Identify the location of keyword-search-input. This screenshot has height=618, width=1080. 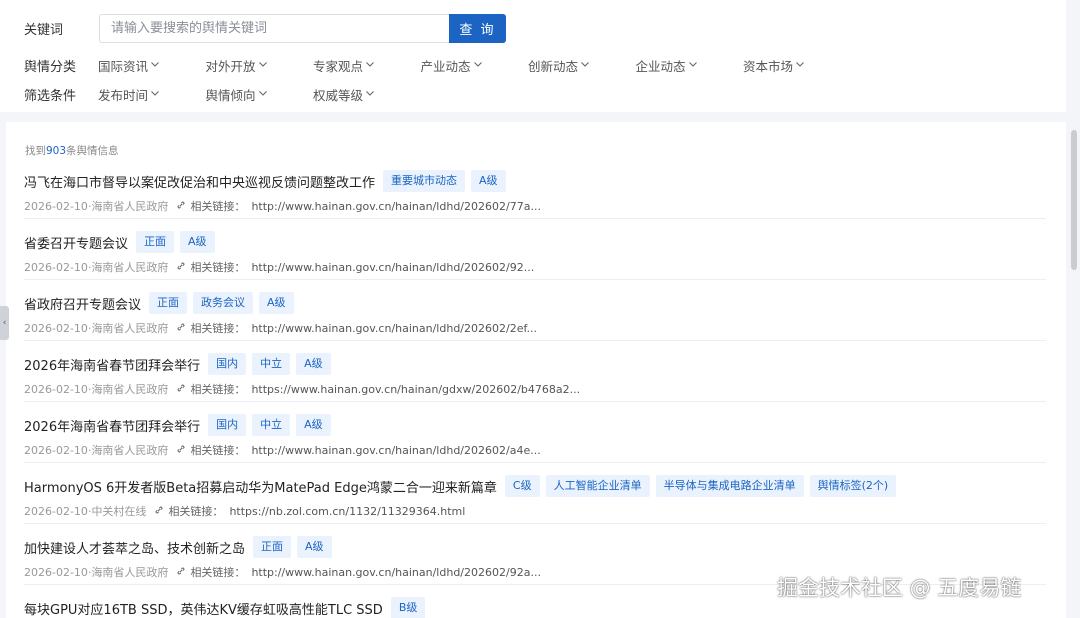
(274, 28).